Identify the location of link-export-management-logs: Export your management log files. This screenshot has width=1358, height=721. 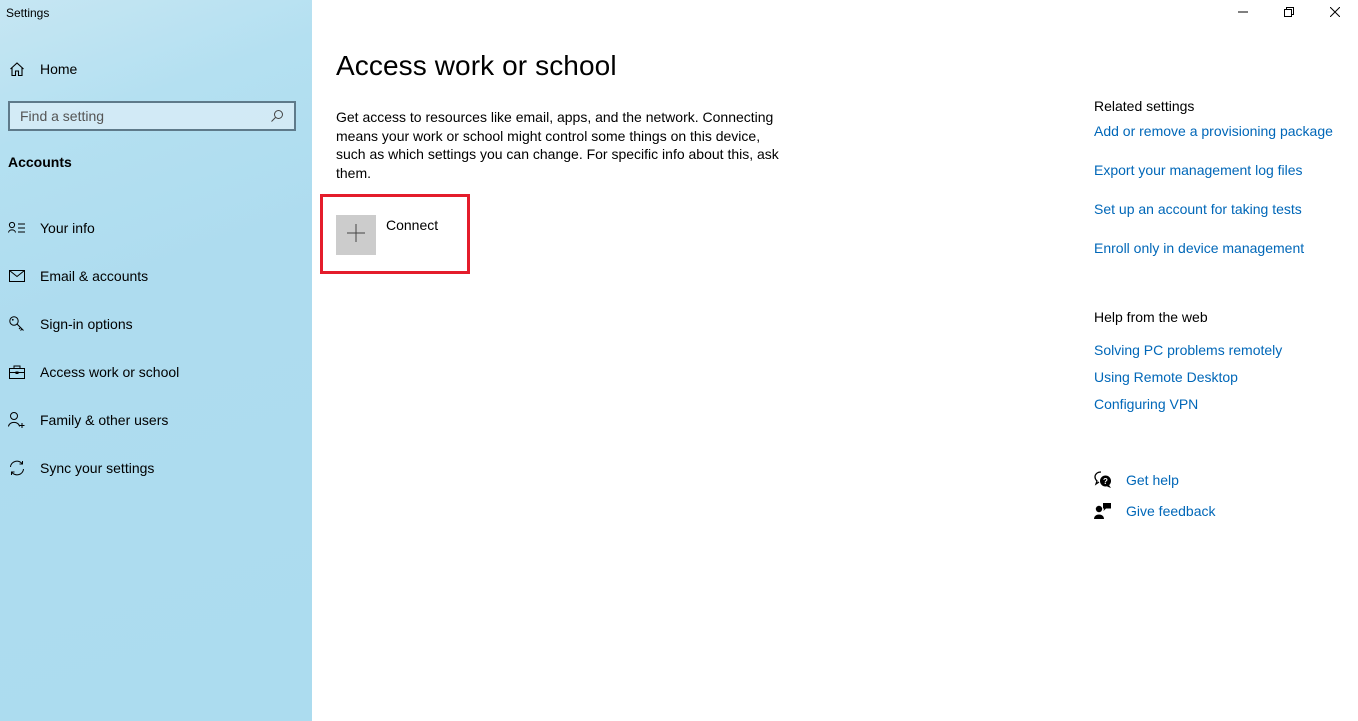
(1224, 181).